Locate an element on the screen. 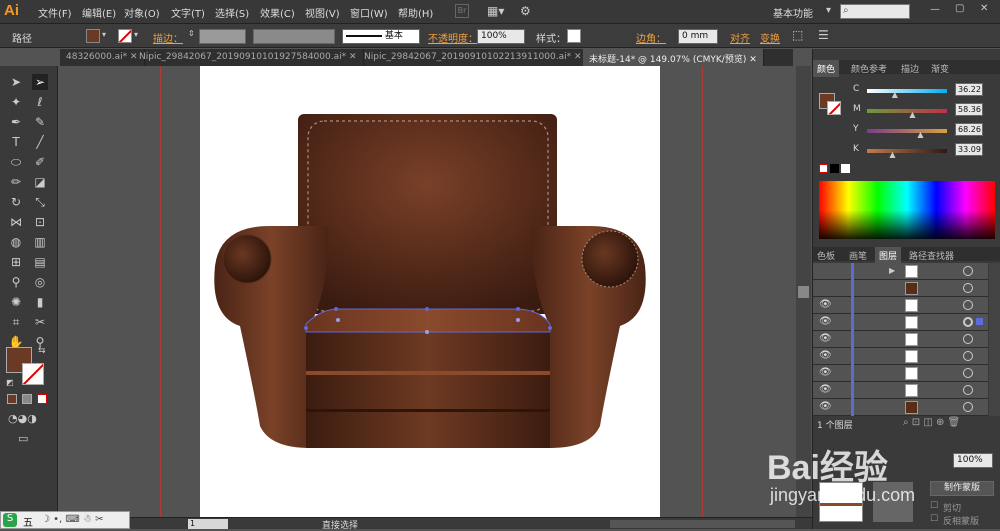  lasso-tool-icon: ℓ is located at coordinates (40, 102).